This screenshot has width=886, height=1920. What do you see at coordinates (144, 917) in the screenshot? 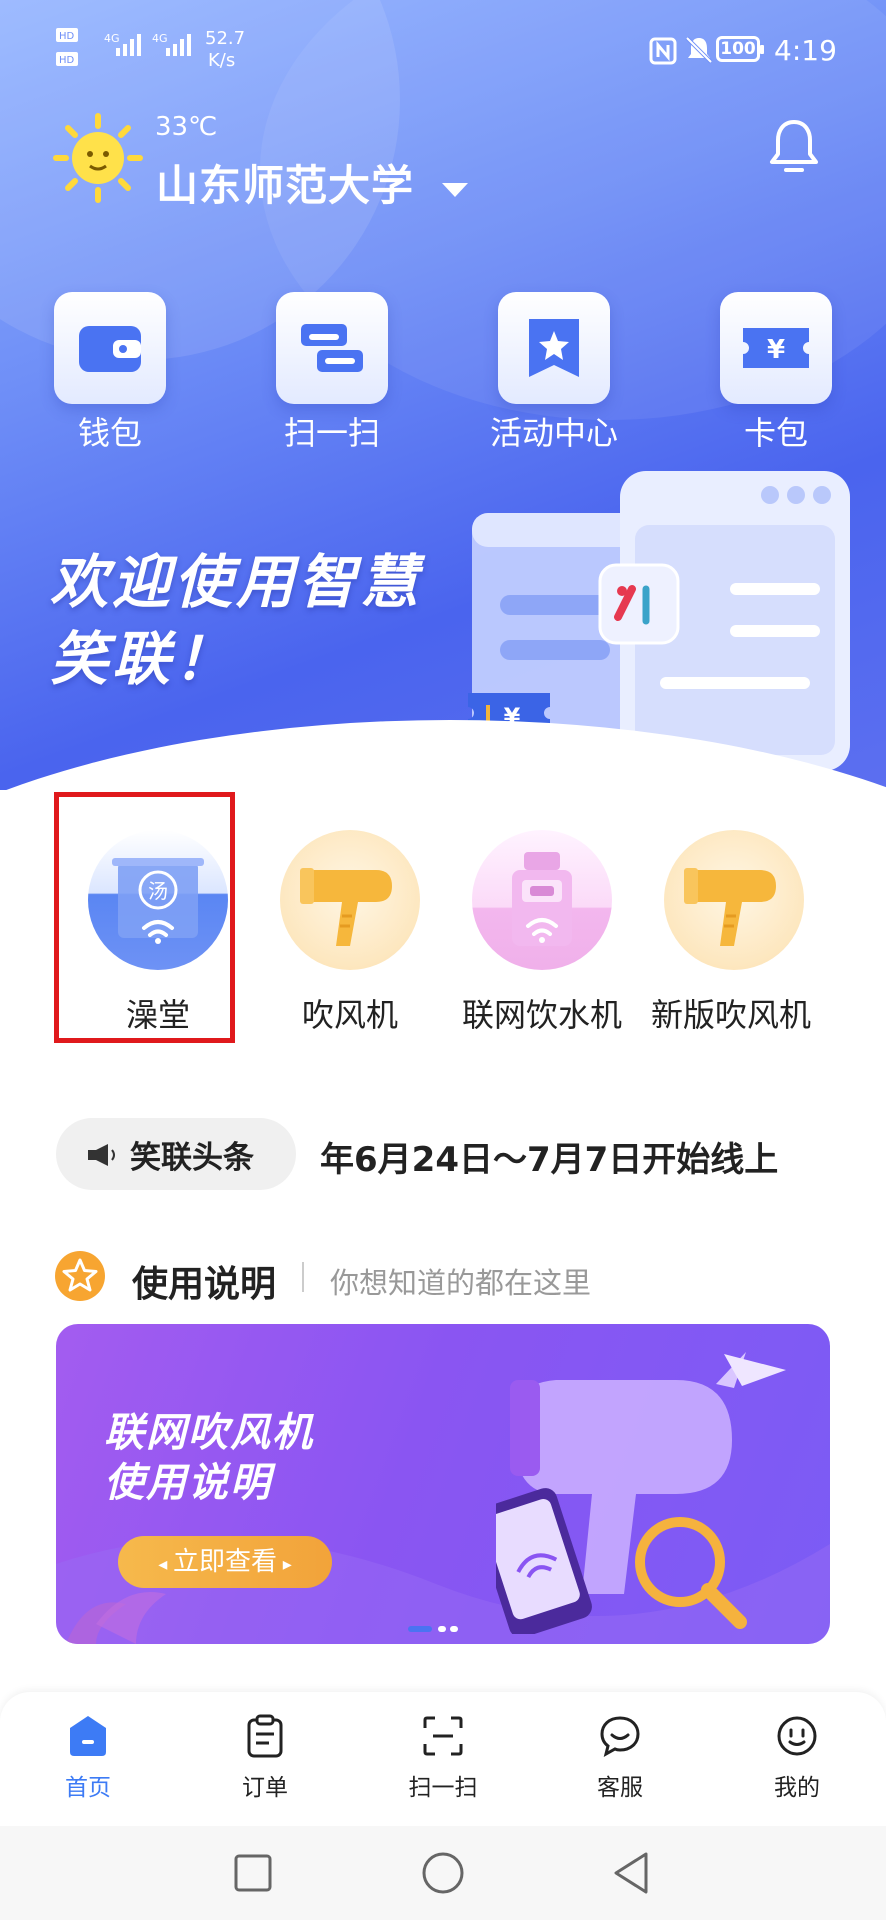
I see `selected-service-highlight` at bounding box center [144, 917].